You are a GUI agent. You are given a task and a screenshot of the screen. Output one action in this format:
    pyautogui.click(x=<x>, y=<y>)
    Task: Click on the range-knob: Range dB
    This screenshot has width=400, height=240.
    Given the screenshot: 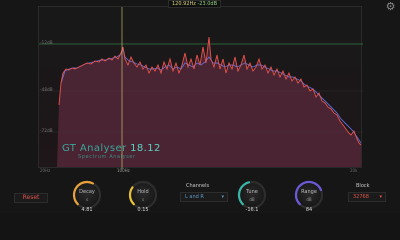 What is the action you would take?
    pyautogui.click(x=309, y=195)
    